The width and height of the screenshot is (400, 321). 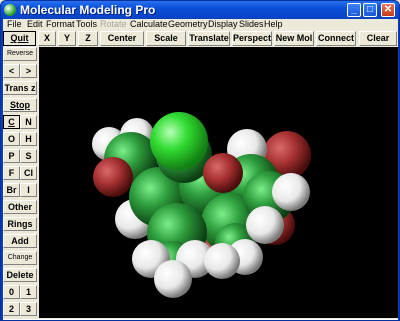 I want to click on element-p-button: P, so click(x=11, y=156).